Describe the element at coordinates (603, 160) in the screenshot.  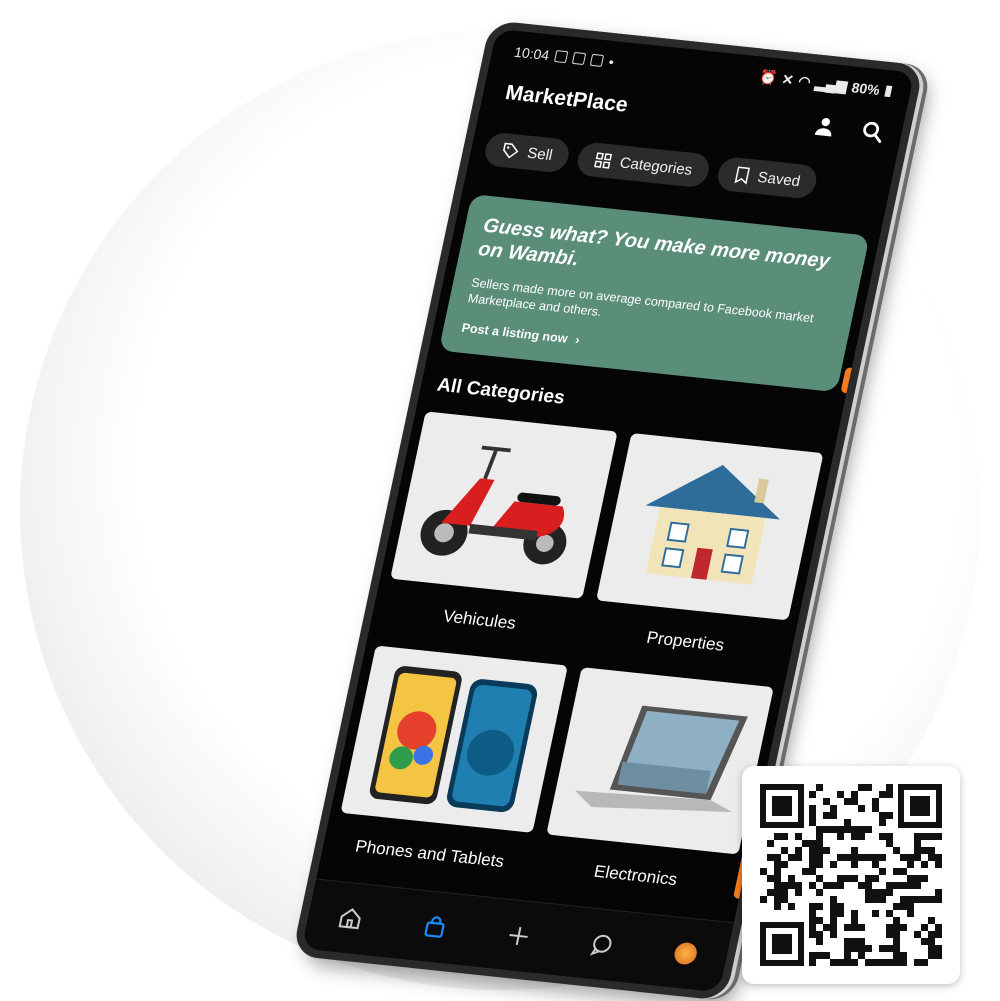
I see `grid-icon` at that location.